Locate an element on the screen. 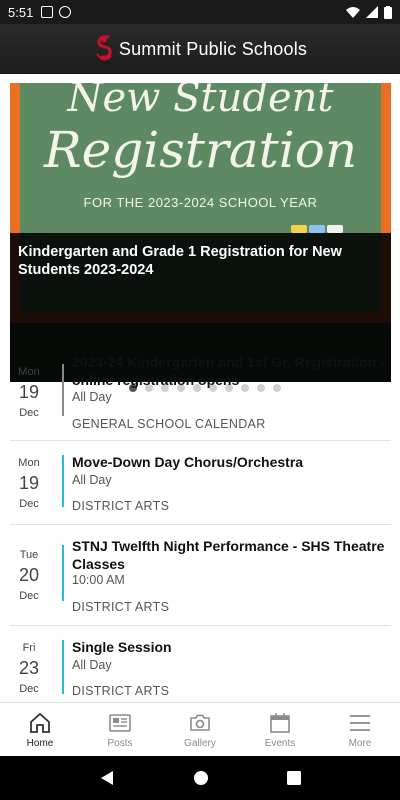  app-bar: Summit Public Schools is located at coordinates (200, 49).